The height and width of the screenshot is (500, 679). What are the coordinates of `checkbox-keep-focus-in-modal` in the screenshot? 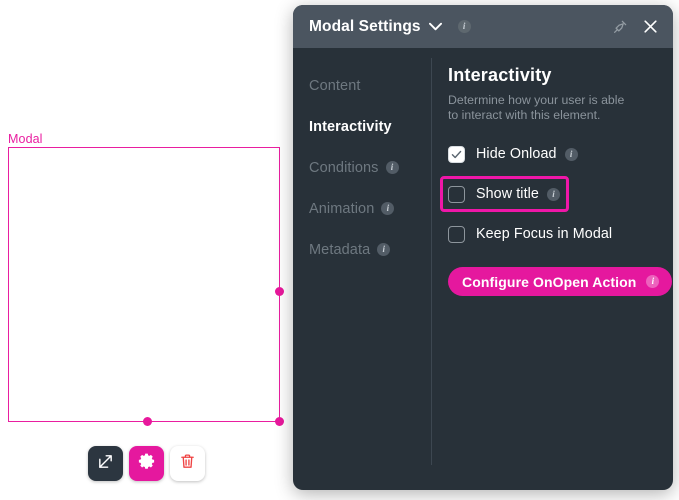 It's located at (456, 234).